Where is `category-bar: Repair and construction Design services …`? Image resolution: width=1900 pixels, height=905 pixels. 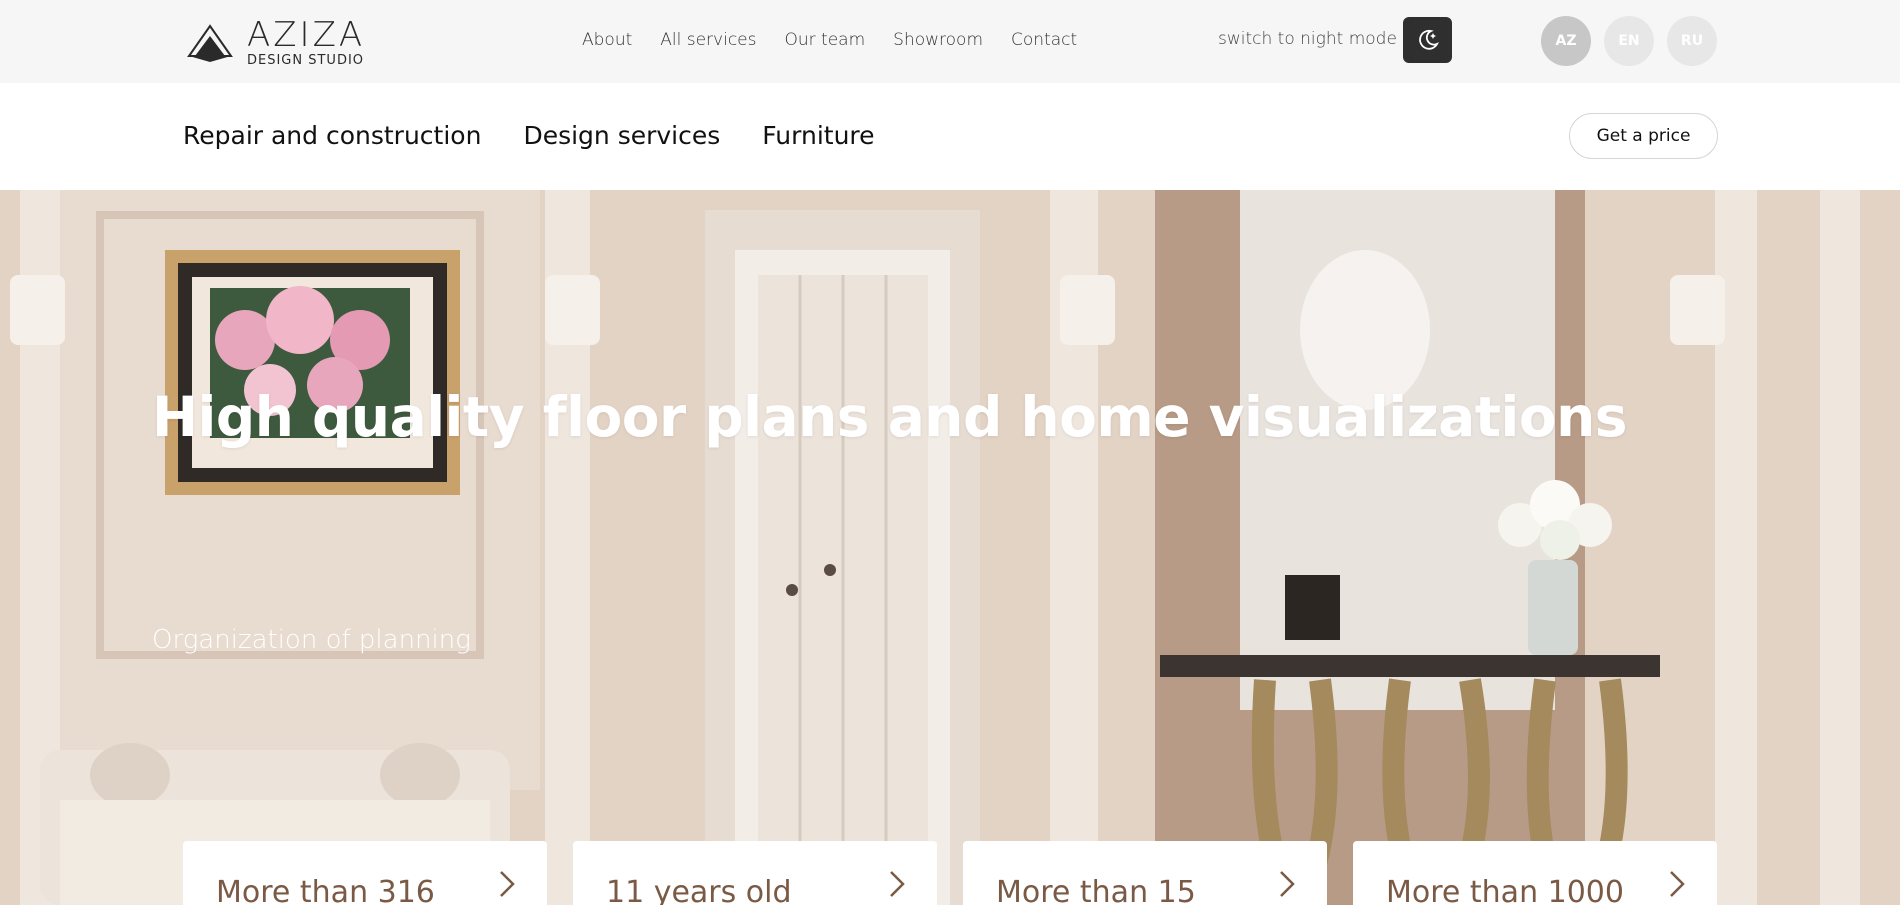 category-bar: Repair and construction Design services … is located at coordinates (950, 136).